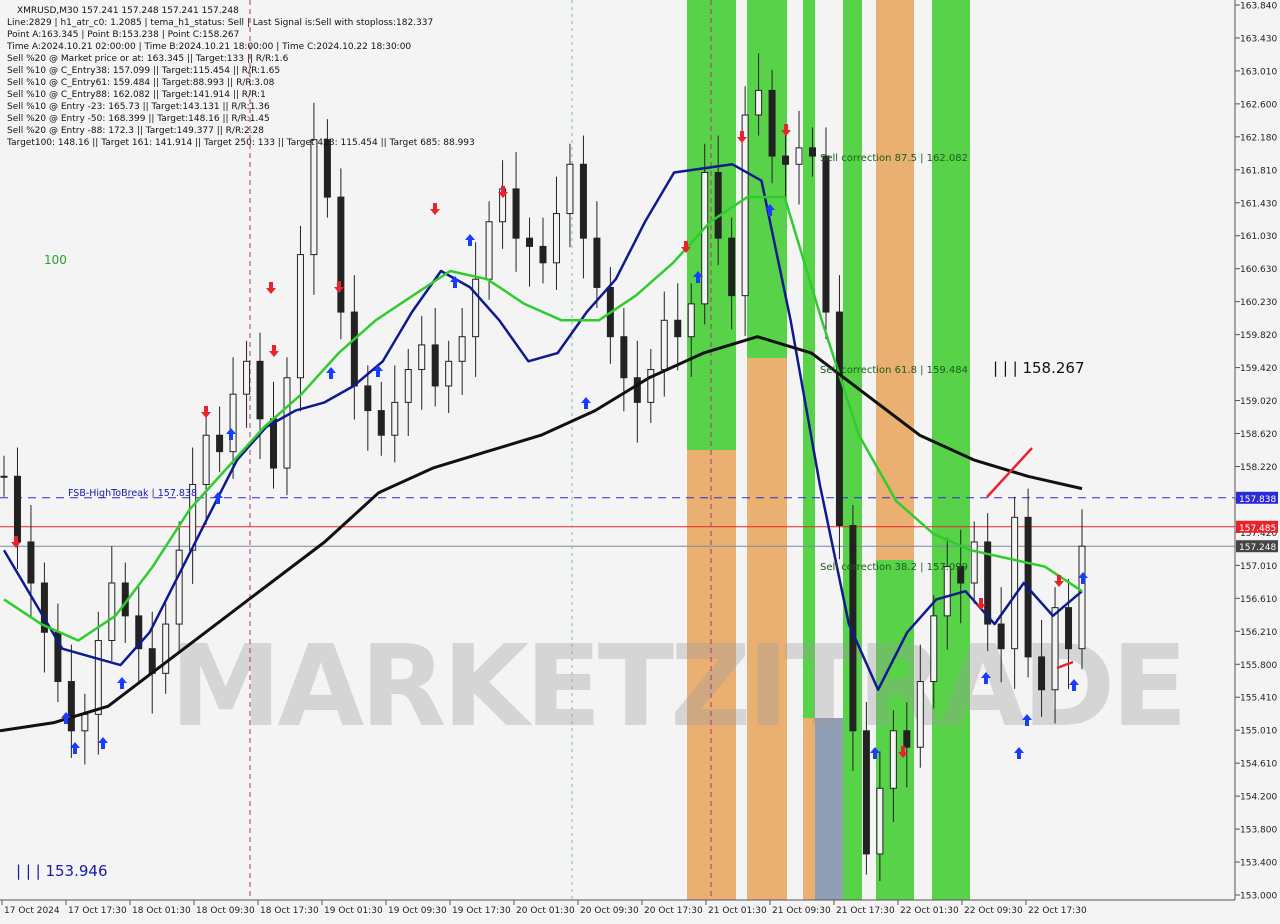 This screenshot has height=924, width=1280. Describe the element at coordinates (801, 911) in the screenshot. I see `time-tick-label: 21 Oct 09:30` at that location.